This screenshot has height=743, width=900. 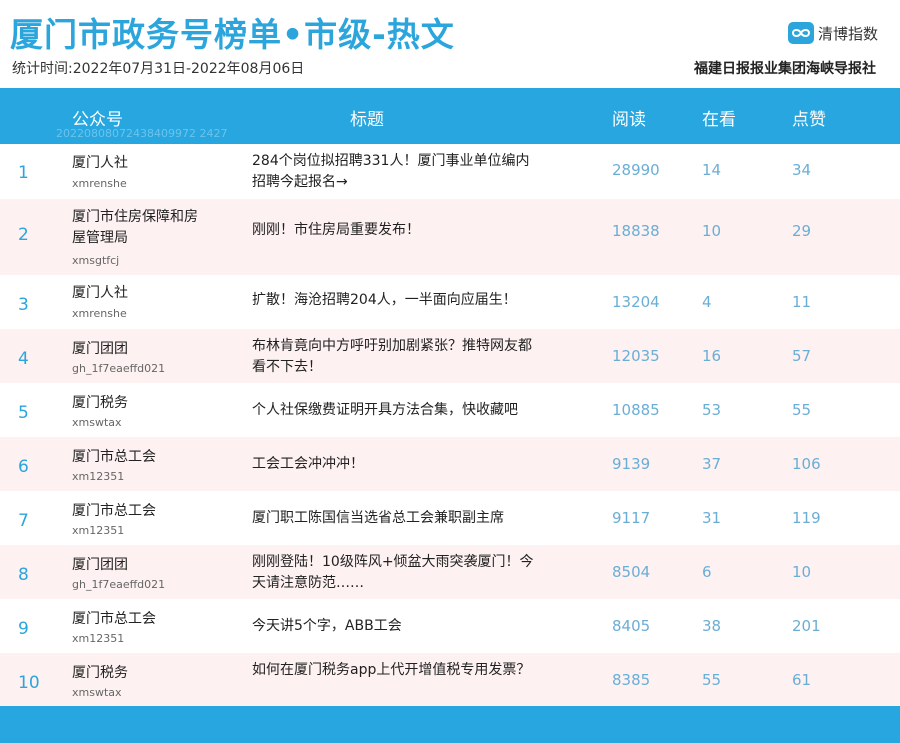 What do you see at coordinates (96, 260) in the screenshot?
I see `account-id: xmsgtfcj` at bounding box center [96, 260].